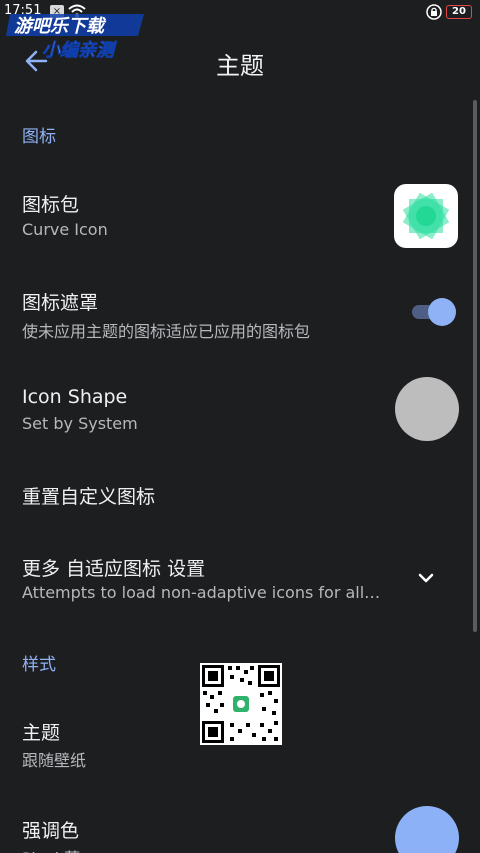 This screenshot has width=480, height=853. What do you see at coordinates (459, 12) in the screenshot?
I see `battery-icon: 20` at bounding box center [459, 12].